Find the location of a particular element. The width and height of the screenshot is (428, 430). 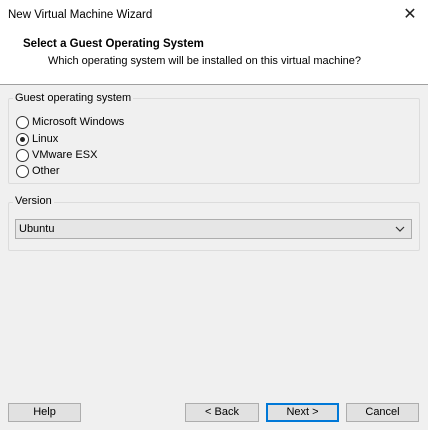

version-selected-value: Ubuntu is located at coordinates (37, 229).